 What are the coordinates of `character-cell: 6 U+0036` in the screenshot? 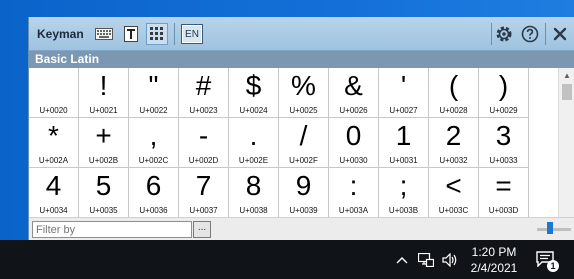 It's located at (154, 192).